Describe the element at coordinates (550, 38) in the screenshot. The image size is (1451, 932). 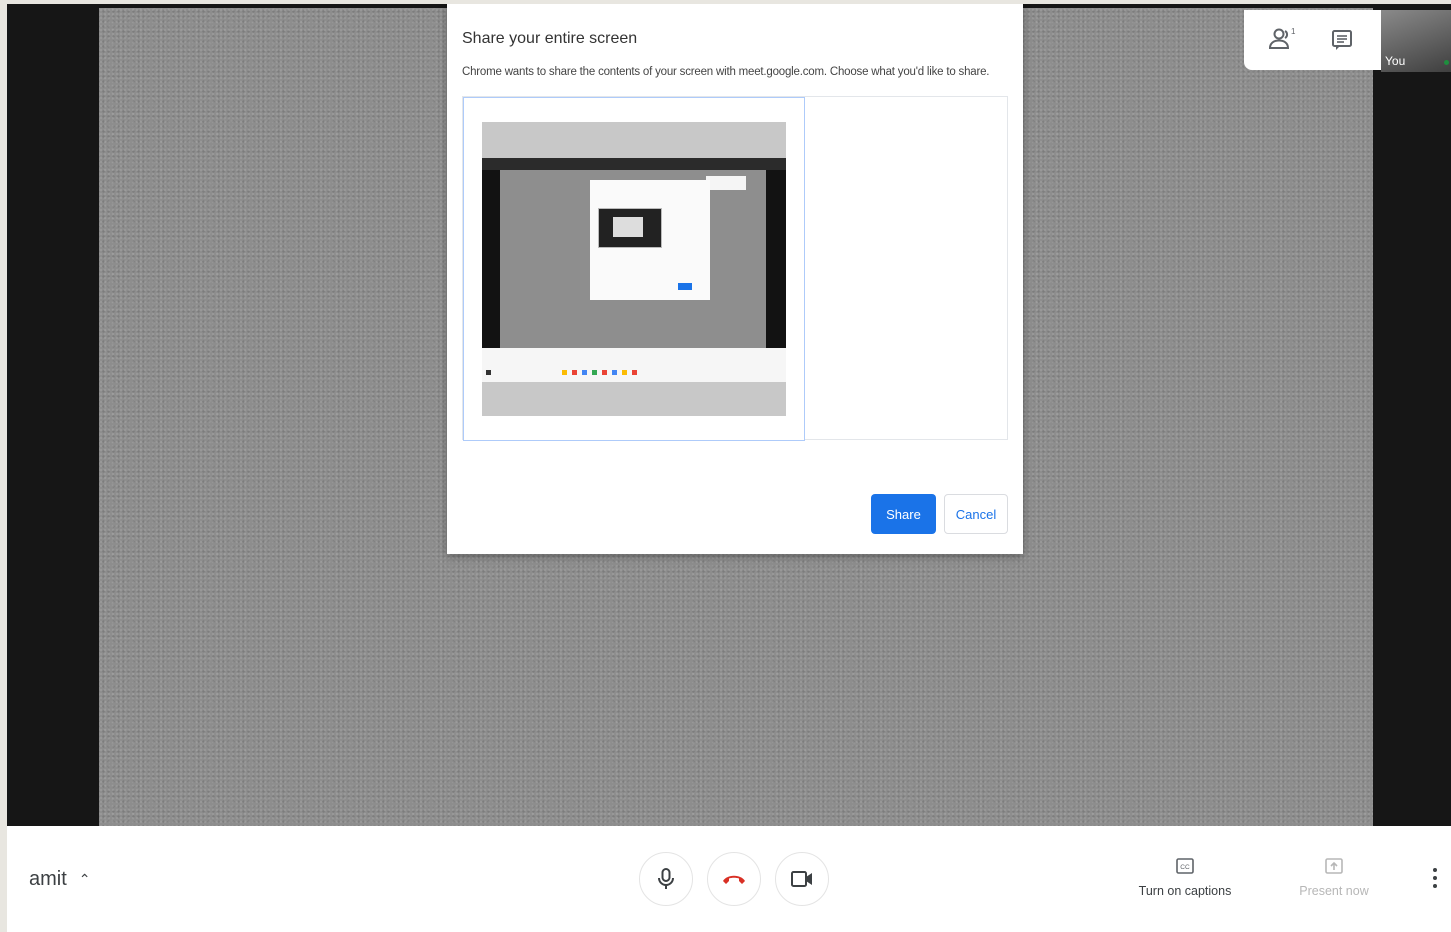
I see `dialog-title: Share your entire screen` at that location.